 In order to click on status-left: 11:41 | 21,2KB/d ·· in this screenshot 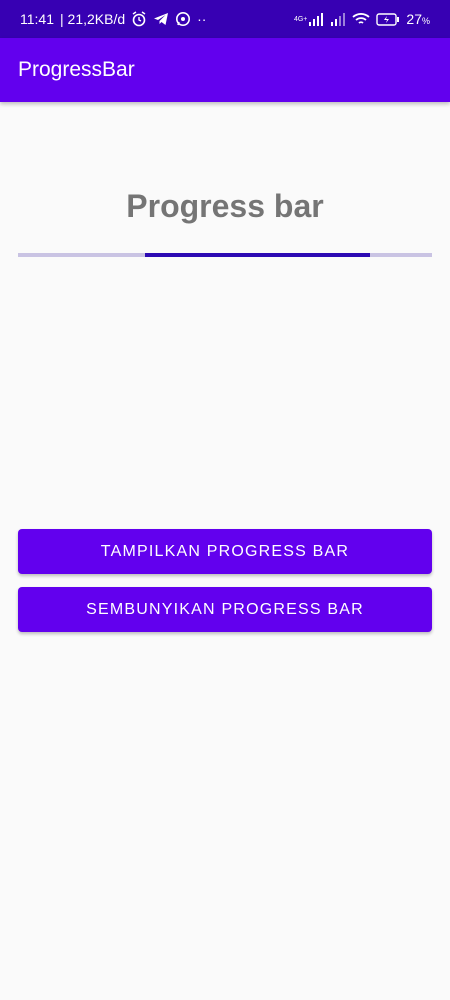, I will do `click(113, 19)`.